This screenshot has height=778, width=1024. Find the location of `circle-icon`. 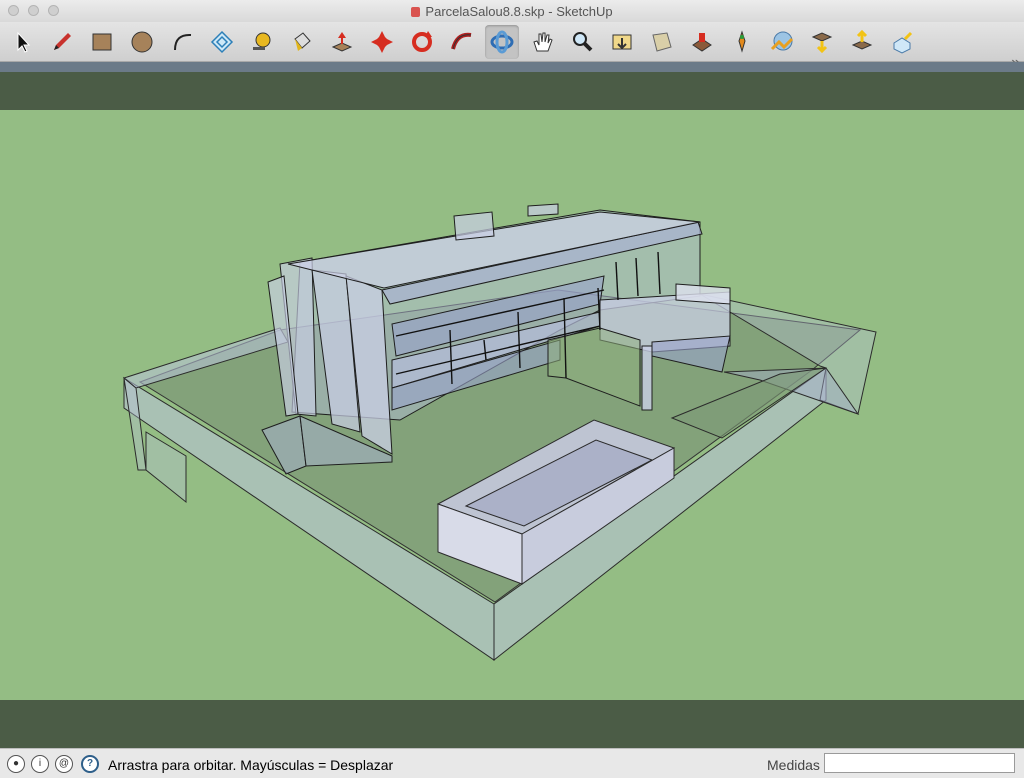

circle-icon is located at coordinates (142, 42).